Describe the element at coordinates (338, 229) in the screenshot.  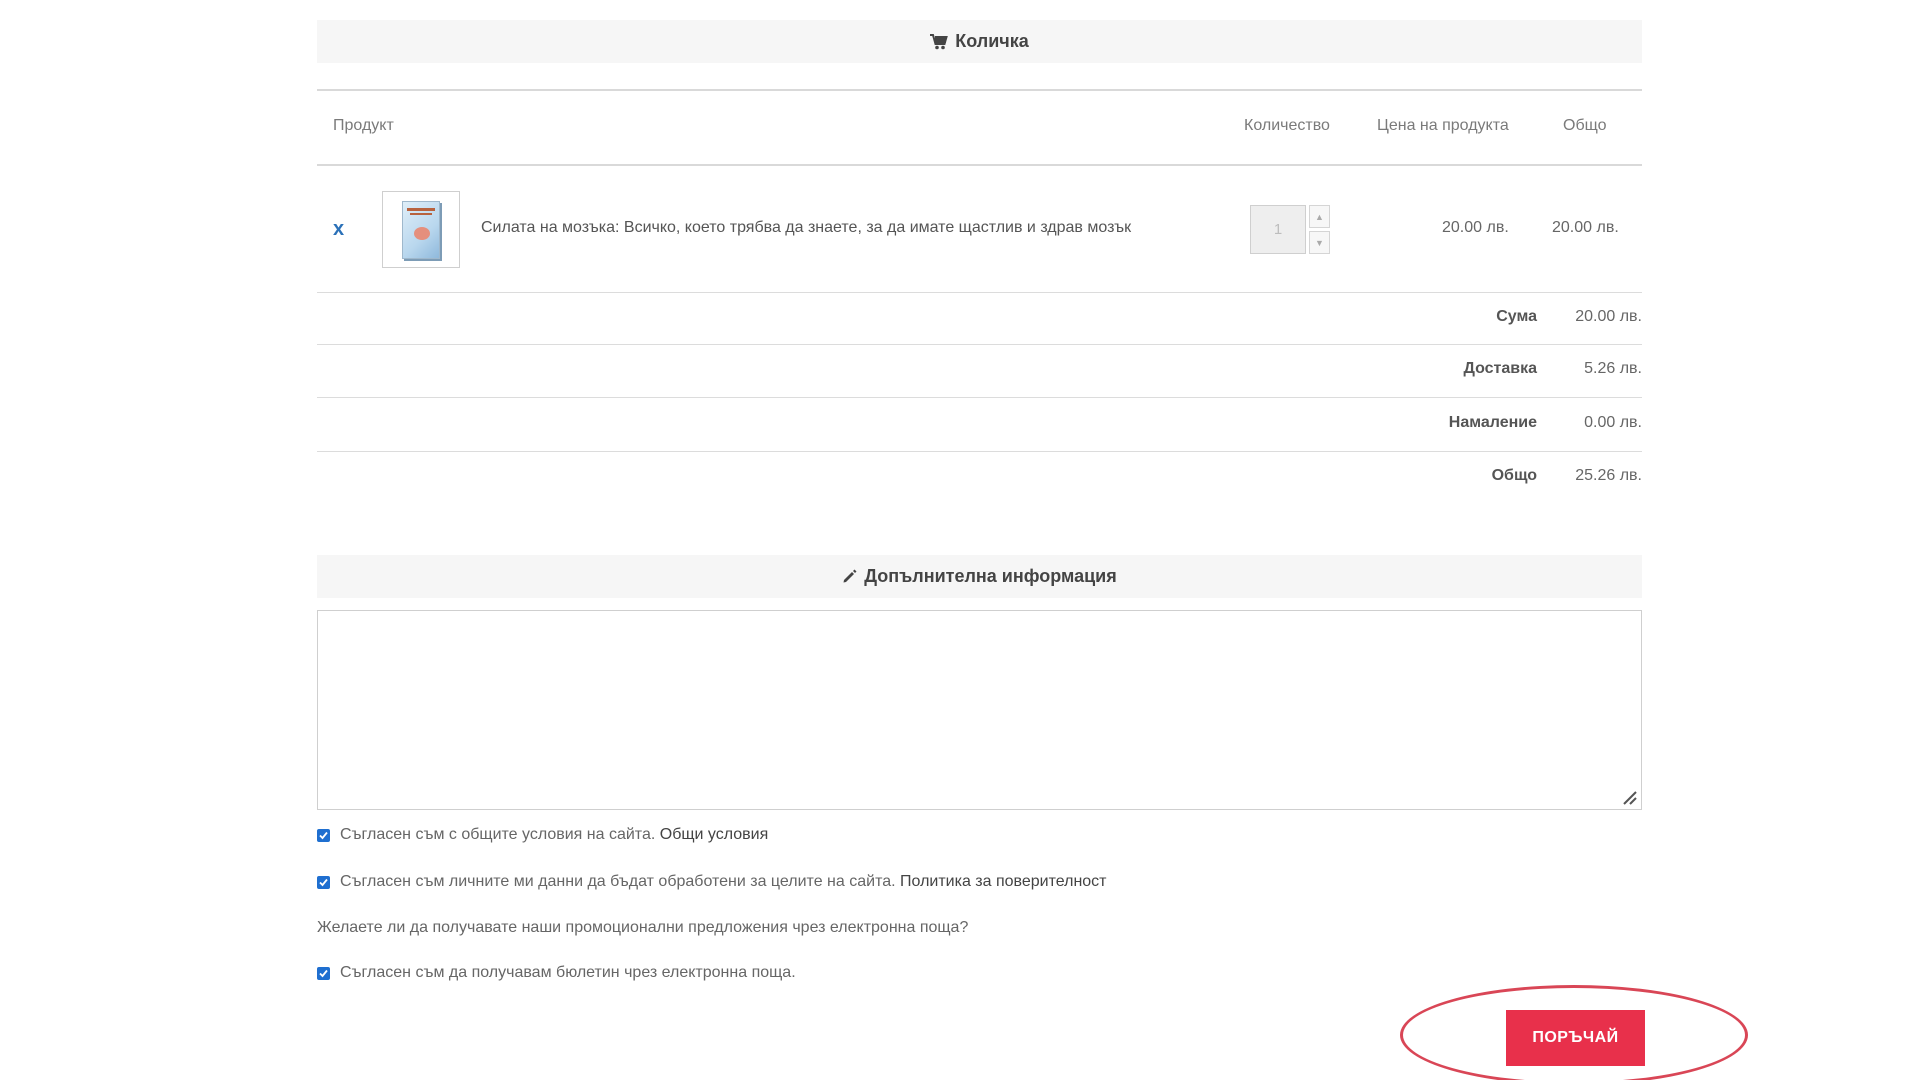
I see `remove-item-button: x` at that location.